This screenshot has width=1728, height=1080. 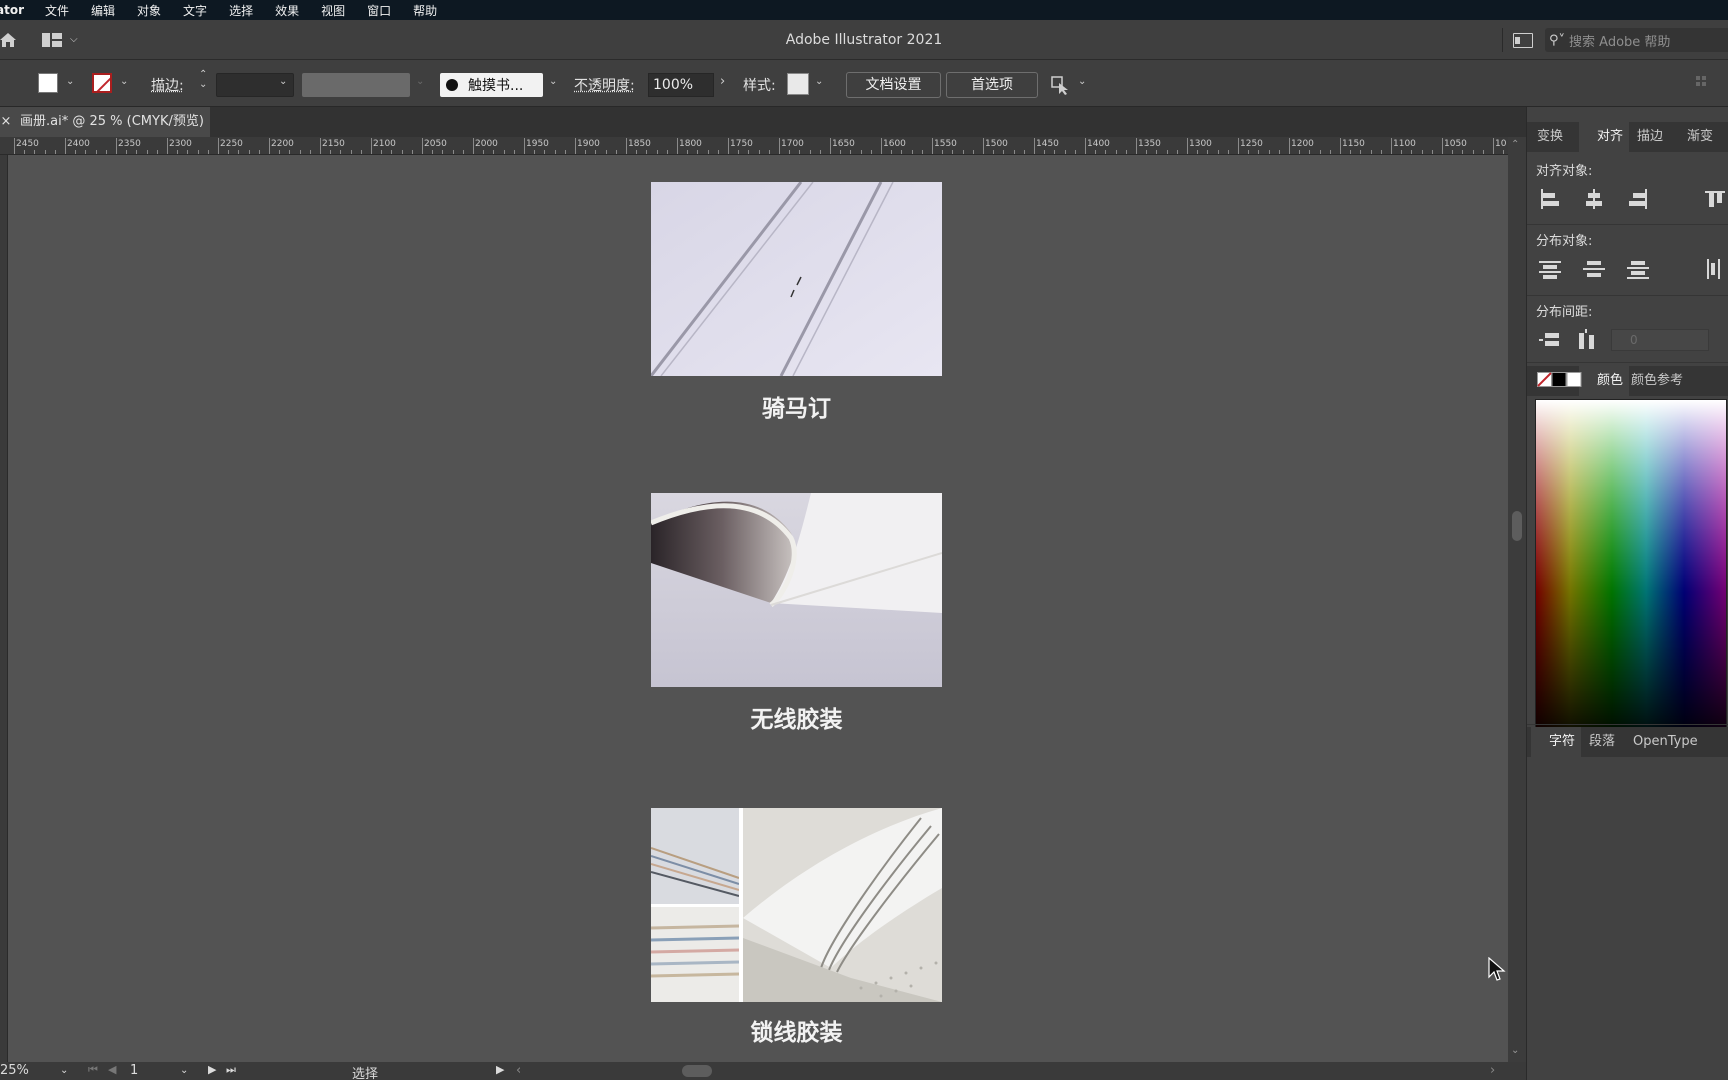 What do you see at coordinates (1560, 380) in the screenshot?
I see `none-black-white-swatches` at bounding box center [1560, 380].